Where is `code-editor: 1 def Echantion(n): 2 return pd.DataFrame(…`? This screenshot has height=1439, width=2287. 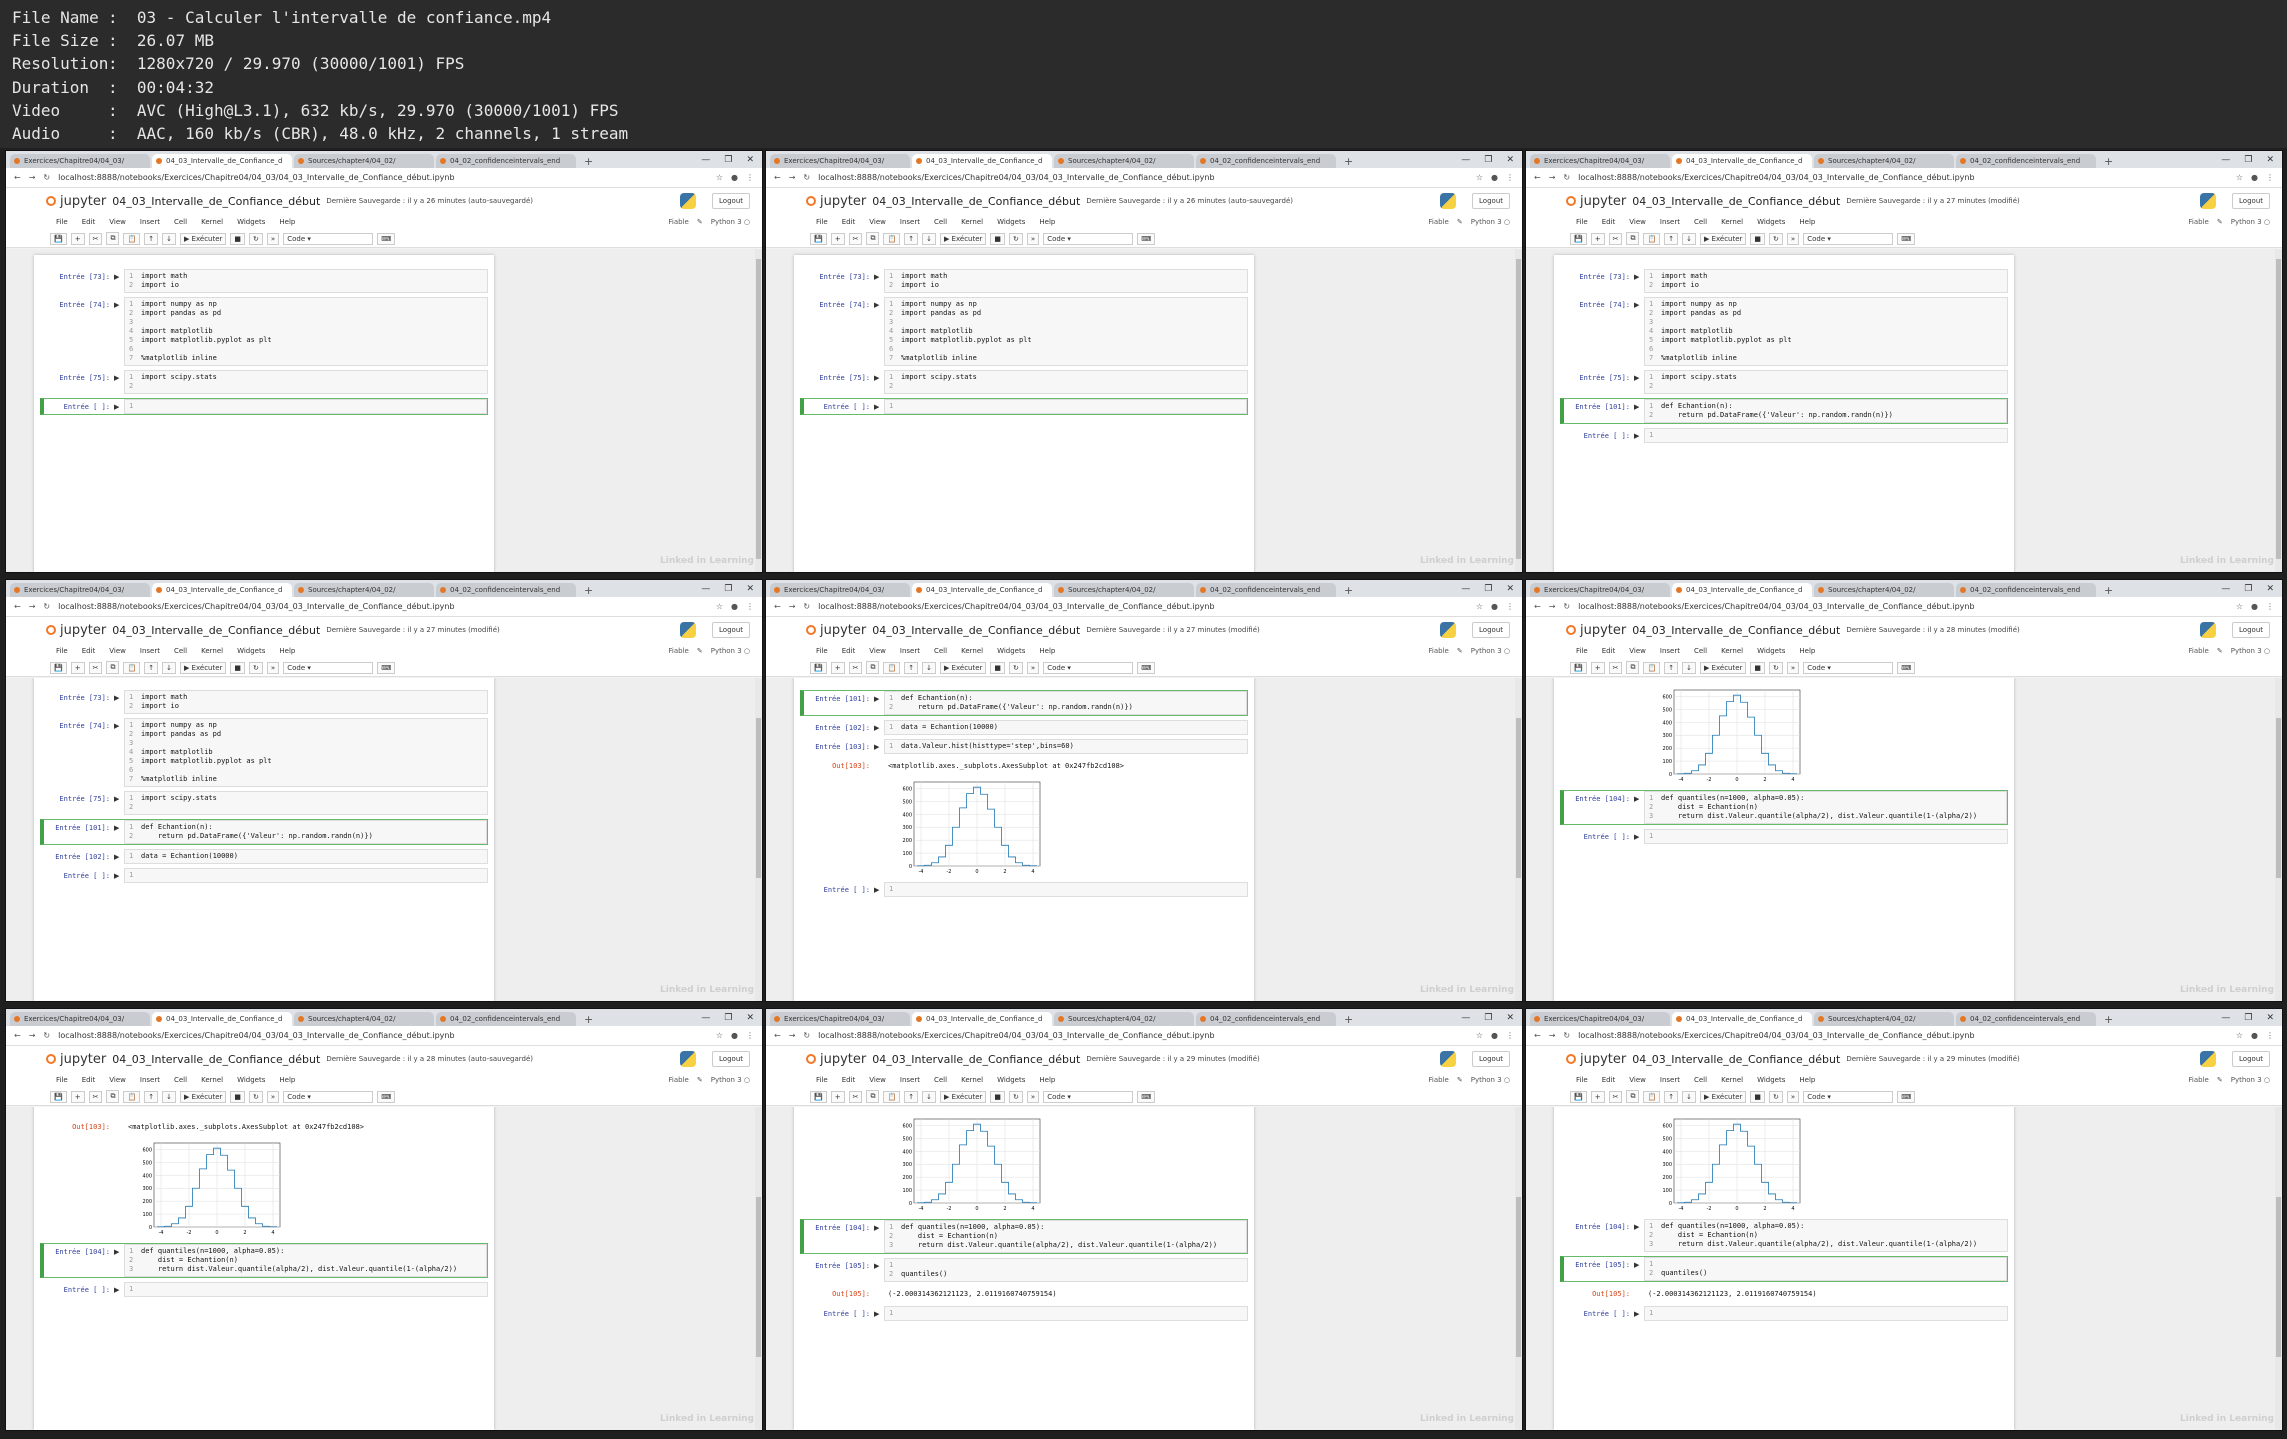 code-editor: 1 def Echantion(n): 2 return pd.DataFrame(… is located at coordinates (1065, 703).